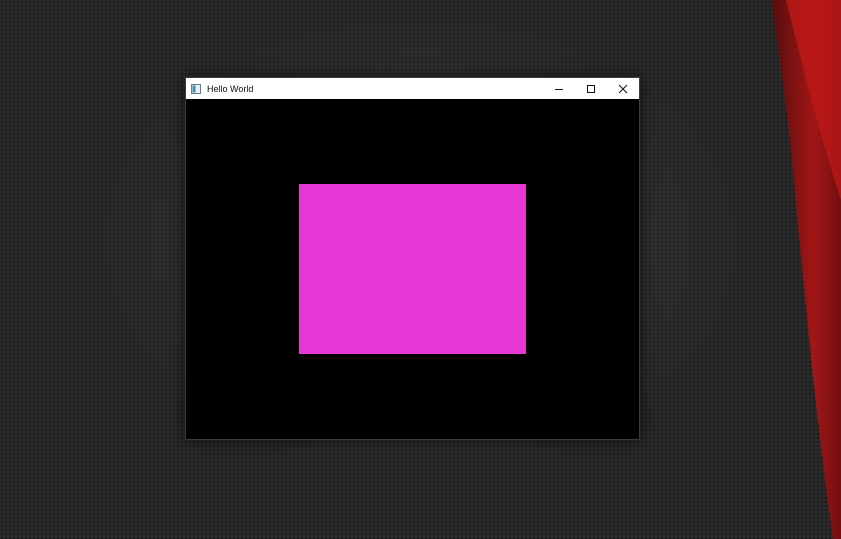 The height and width of the screenshot is (539, 841). Describe the element at coordinates (196, 88) in the screenshot. I see `window-app-icon` at that location.